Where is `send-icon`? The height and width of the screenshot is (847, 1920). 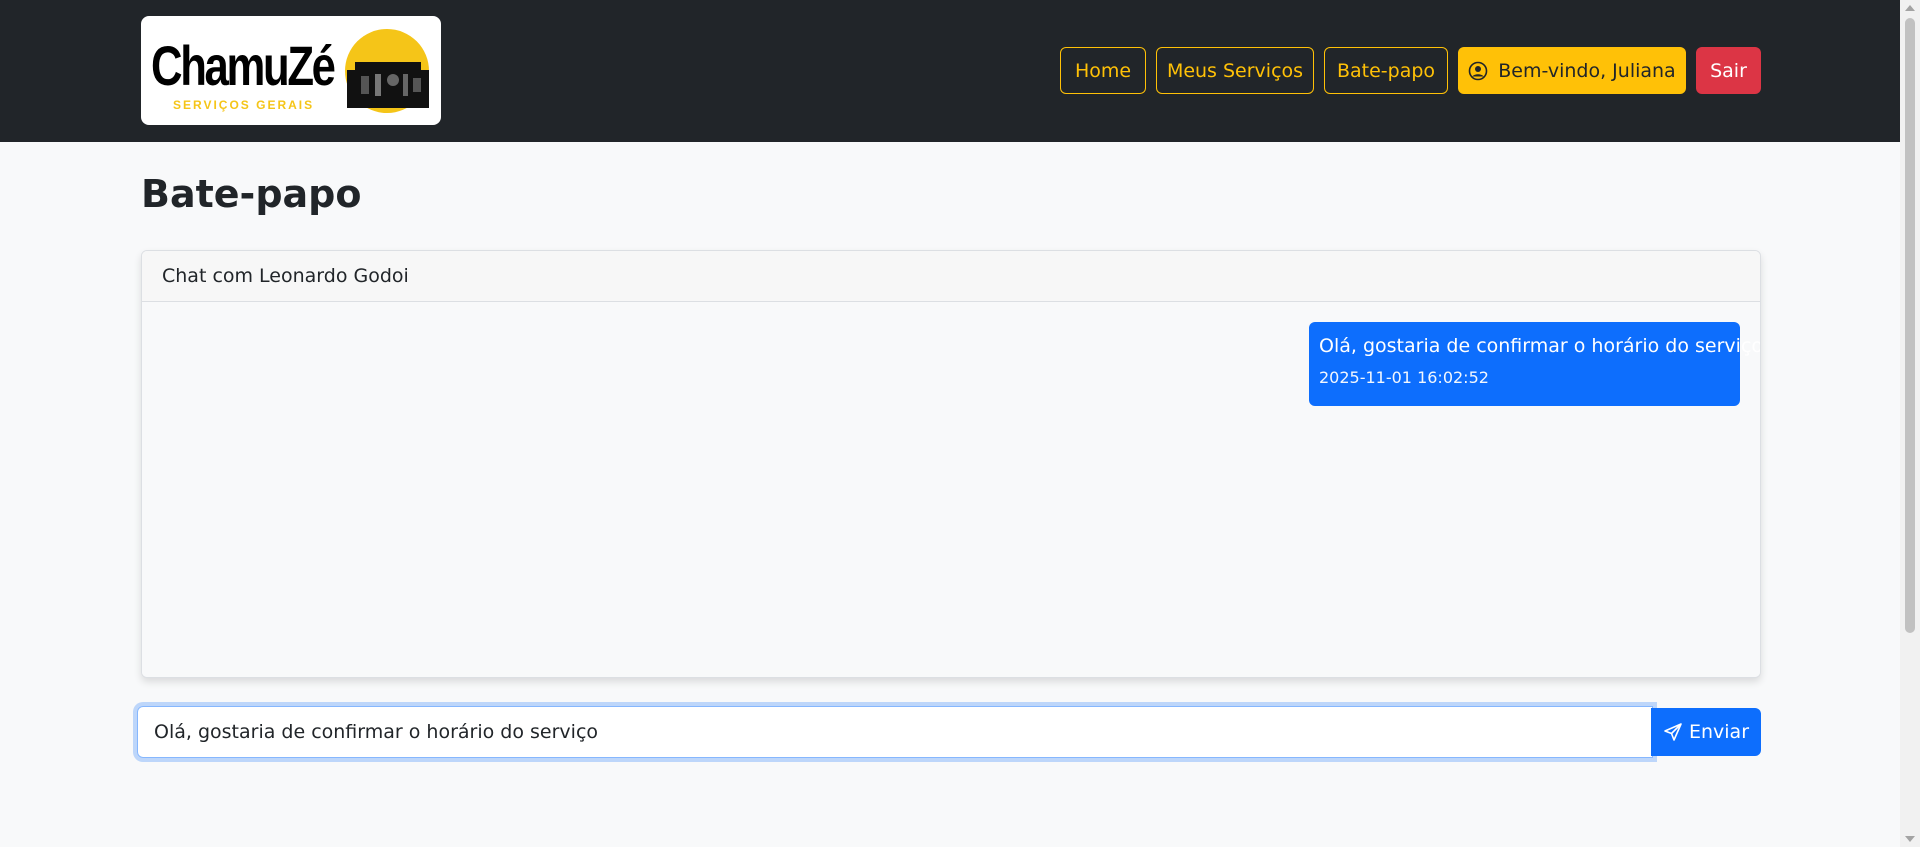 send-icon is located at coordinates (1673, 732).